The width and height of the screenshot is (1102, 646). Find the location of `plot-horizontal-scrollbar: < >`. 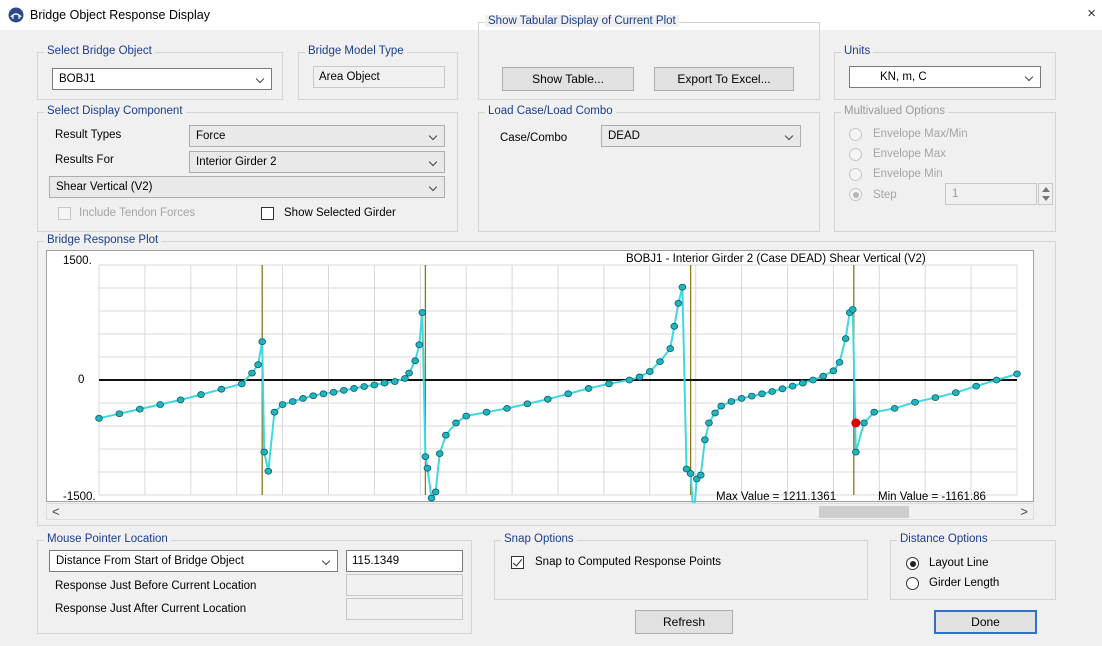

plot-horizontal-scrollbar: < > is located at coordinates (540, 511).